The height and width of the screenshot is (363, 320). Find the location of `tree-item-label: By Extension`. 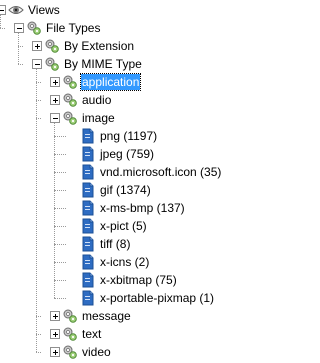

tree-item-label: By Extension is located at coordinates (99, 46).